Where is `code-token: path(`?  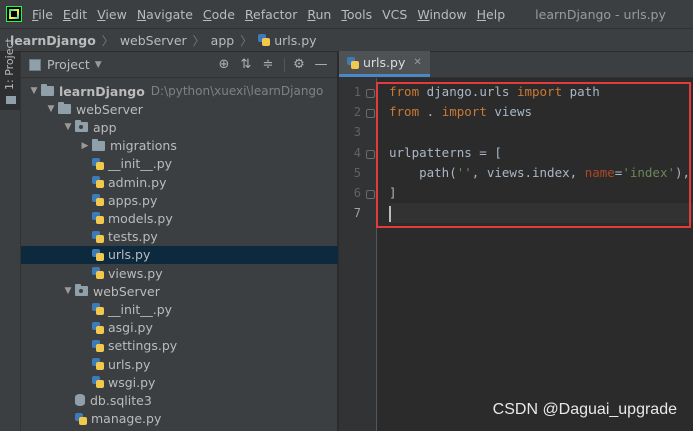 code-token: path( is located at coordinates (423, 172).